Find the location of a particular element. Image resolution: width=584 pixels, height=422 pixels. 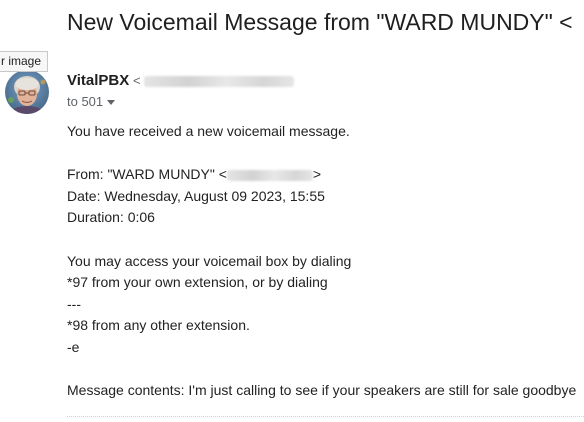

sender-email-bracket: < is located at coordinates (137, 80).